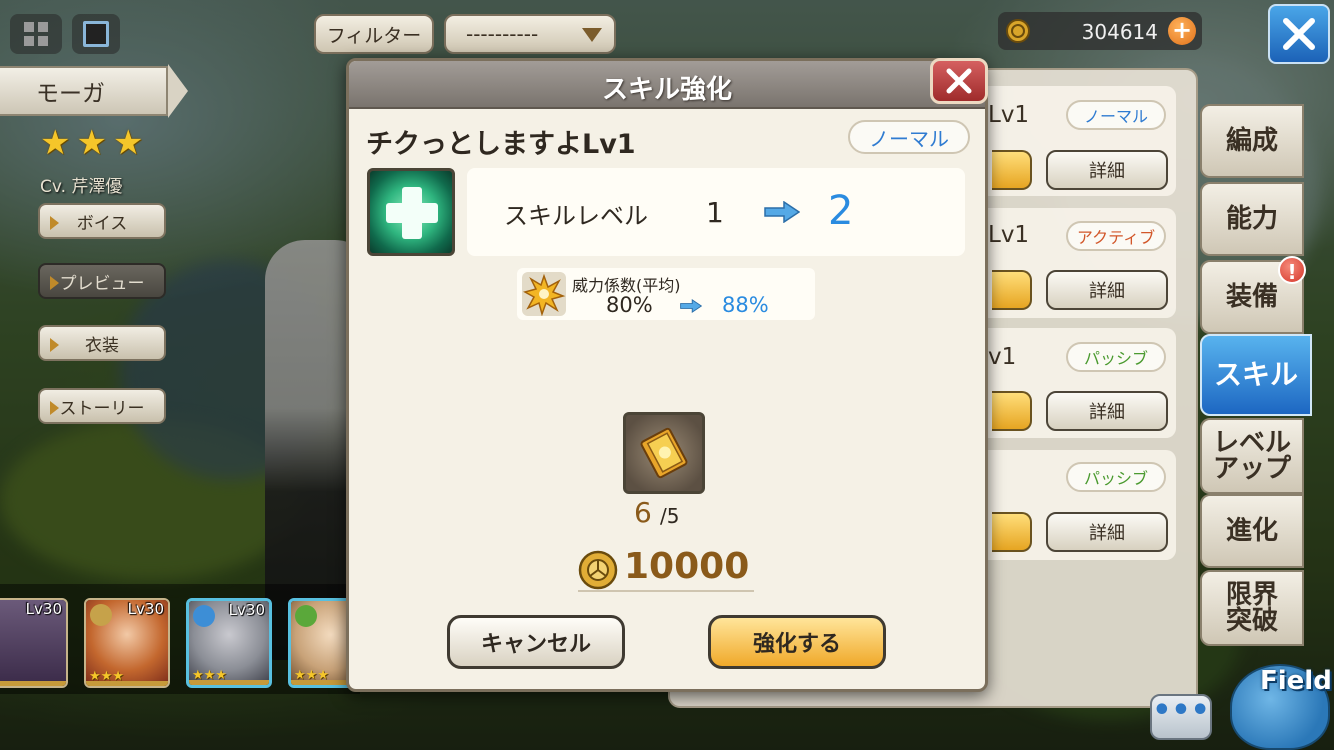 This screenshot has width=1334, height=750. What do you see at coordinates (670, 516) in the screenshot?
I see `item-required-count: /5` at bounding box center [670, 516].